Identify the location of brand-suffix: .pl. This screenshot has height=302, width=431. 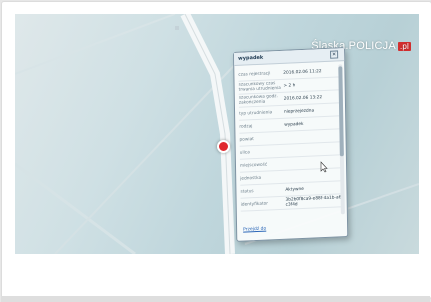
(404, 46).